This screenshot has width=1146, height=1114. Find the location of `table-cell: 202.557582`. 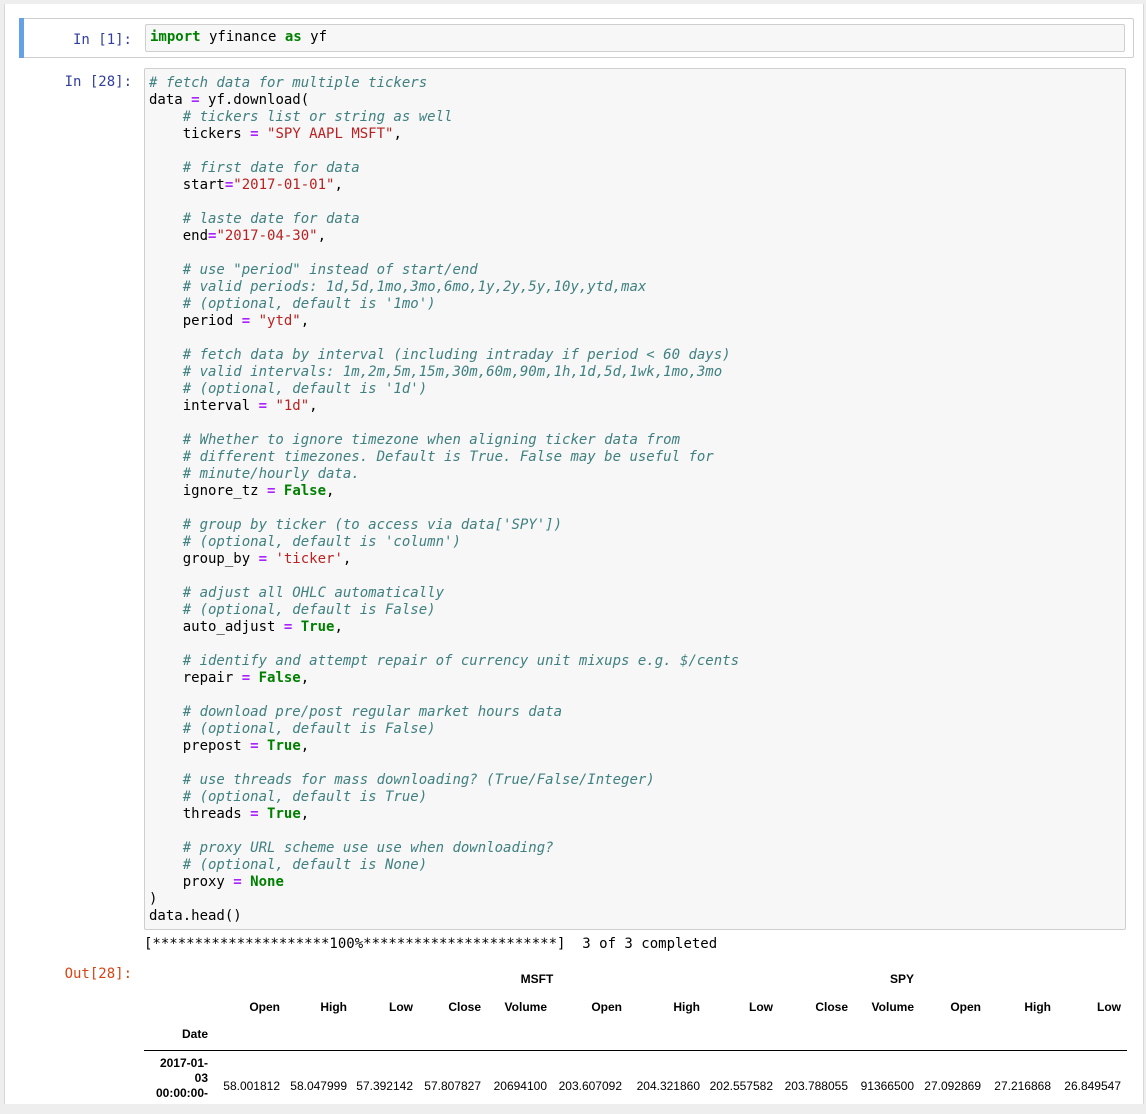

table-cell: 202.557582 is located at coordinates (741, 1086).